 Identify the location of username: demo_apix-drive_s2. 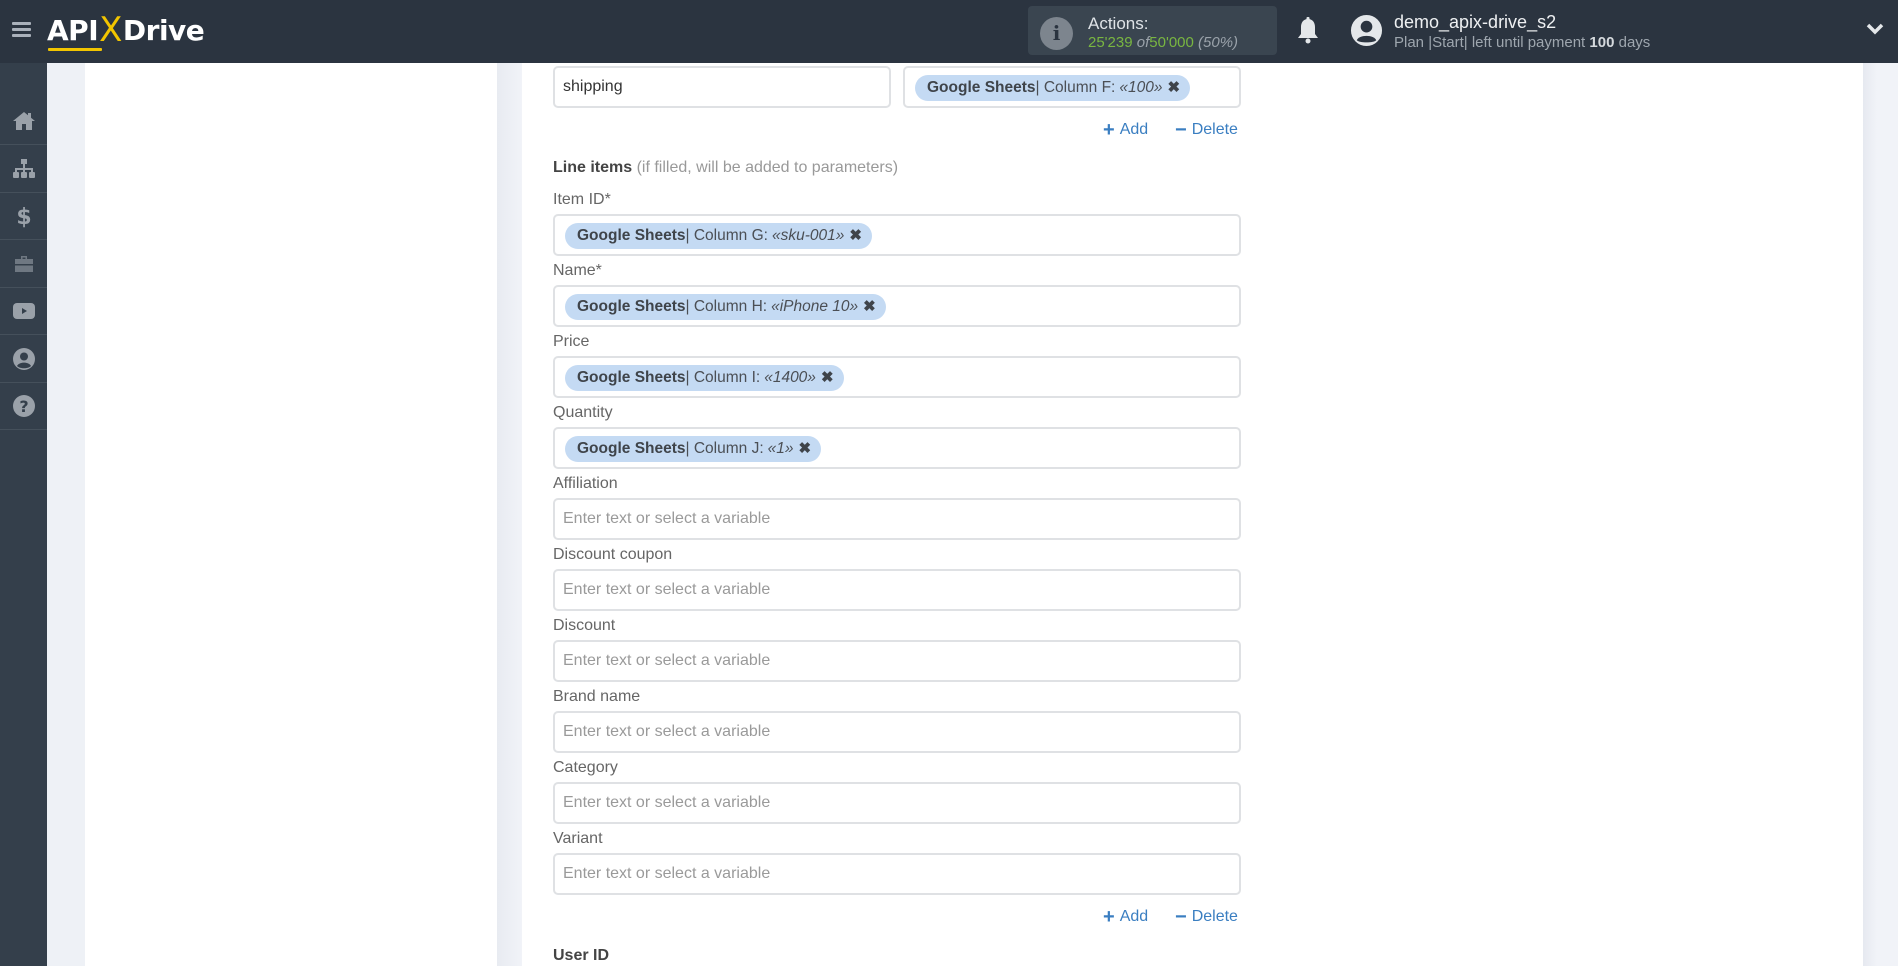
(1475, 22).